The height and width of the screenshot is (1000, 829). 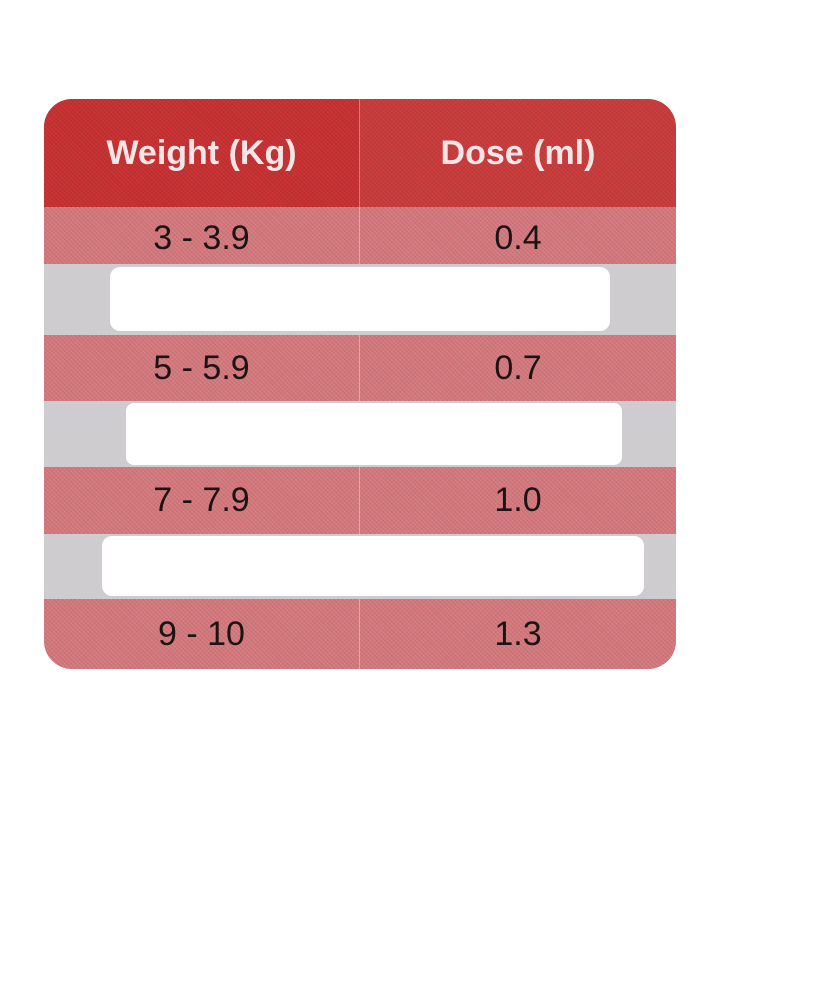 What do you see at coordinates (518, 634) in the screenshot?
I see `dose-cell: 1.3` at bounding box center [518, 634].